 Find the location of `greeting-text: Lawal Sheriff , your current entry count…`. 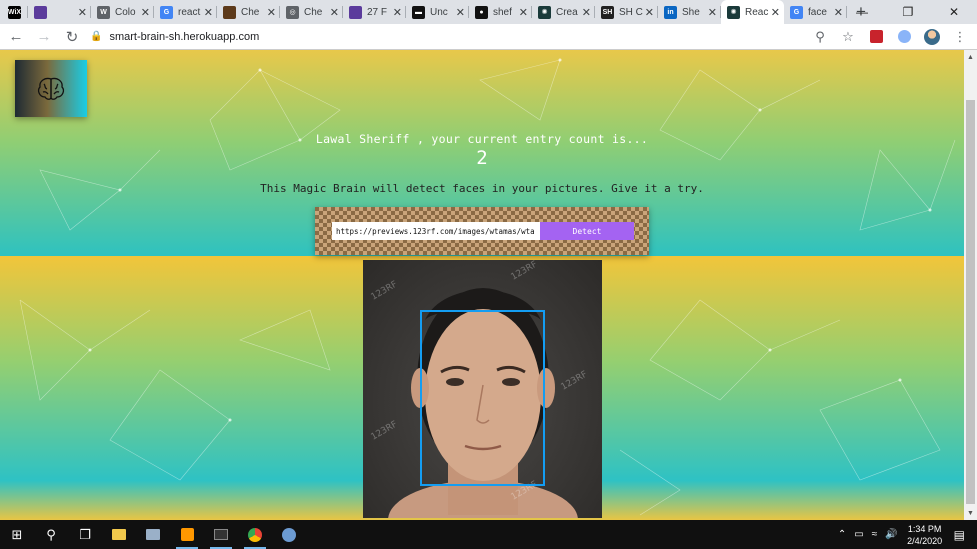

greeting-text: Lawal Sheriff , your current entry count… is located at coordinates (482, 139).